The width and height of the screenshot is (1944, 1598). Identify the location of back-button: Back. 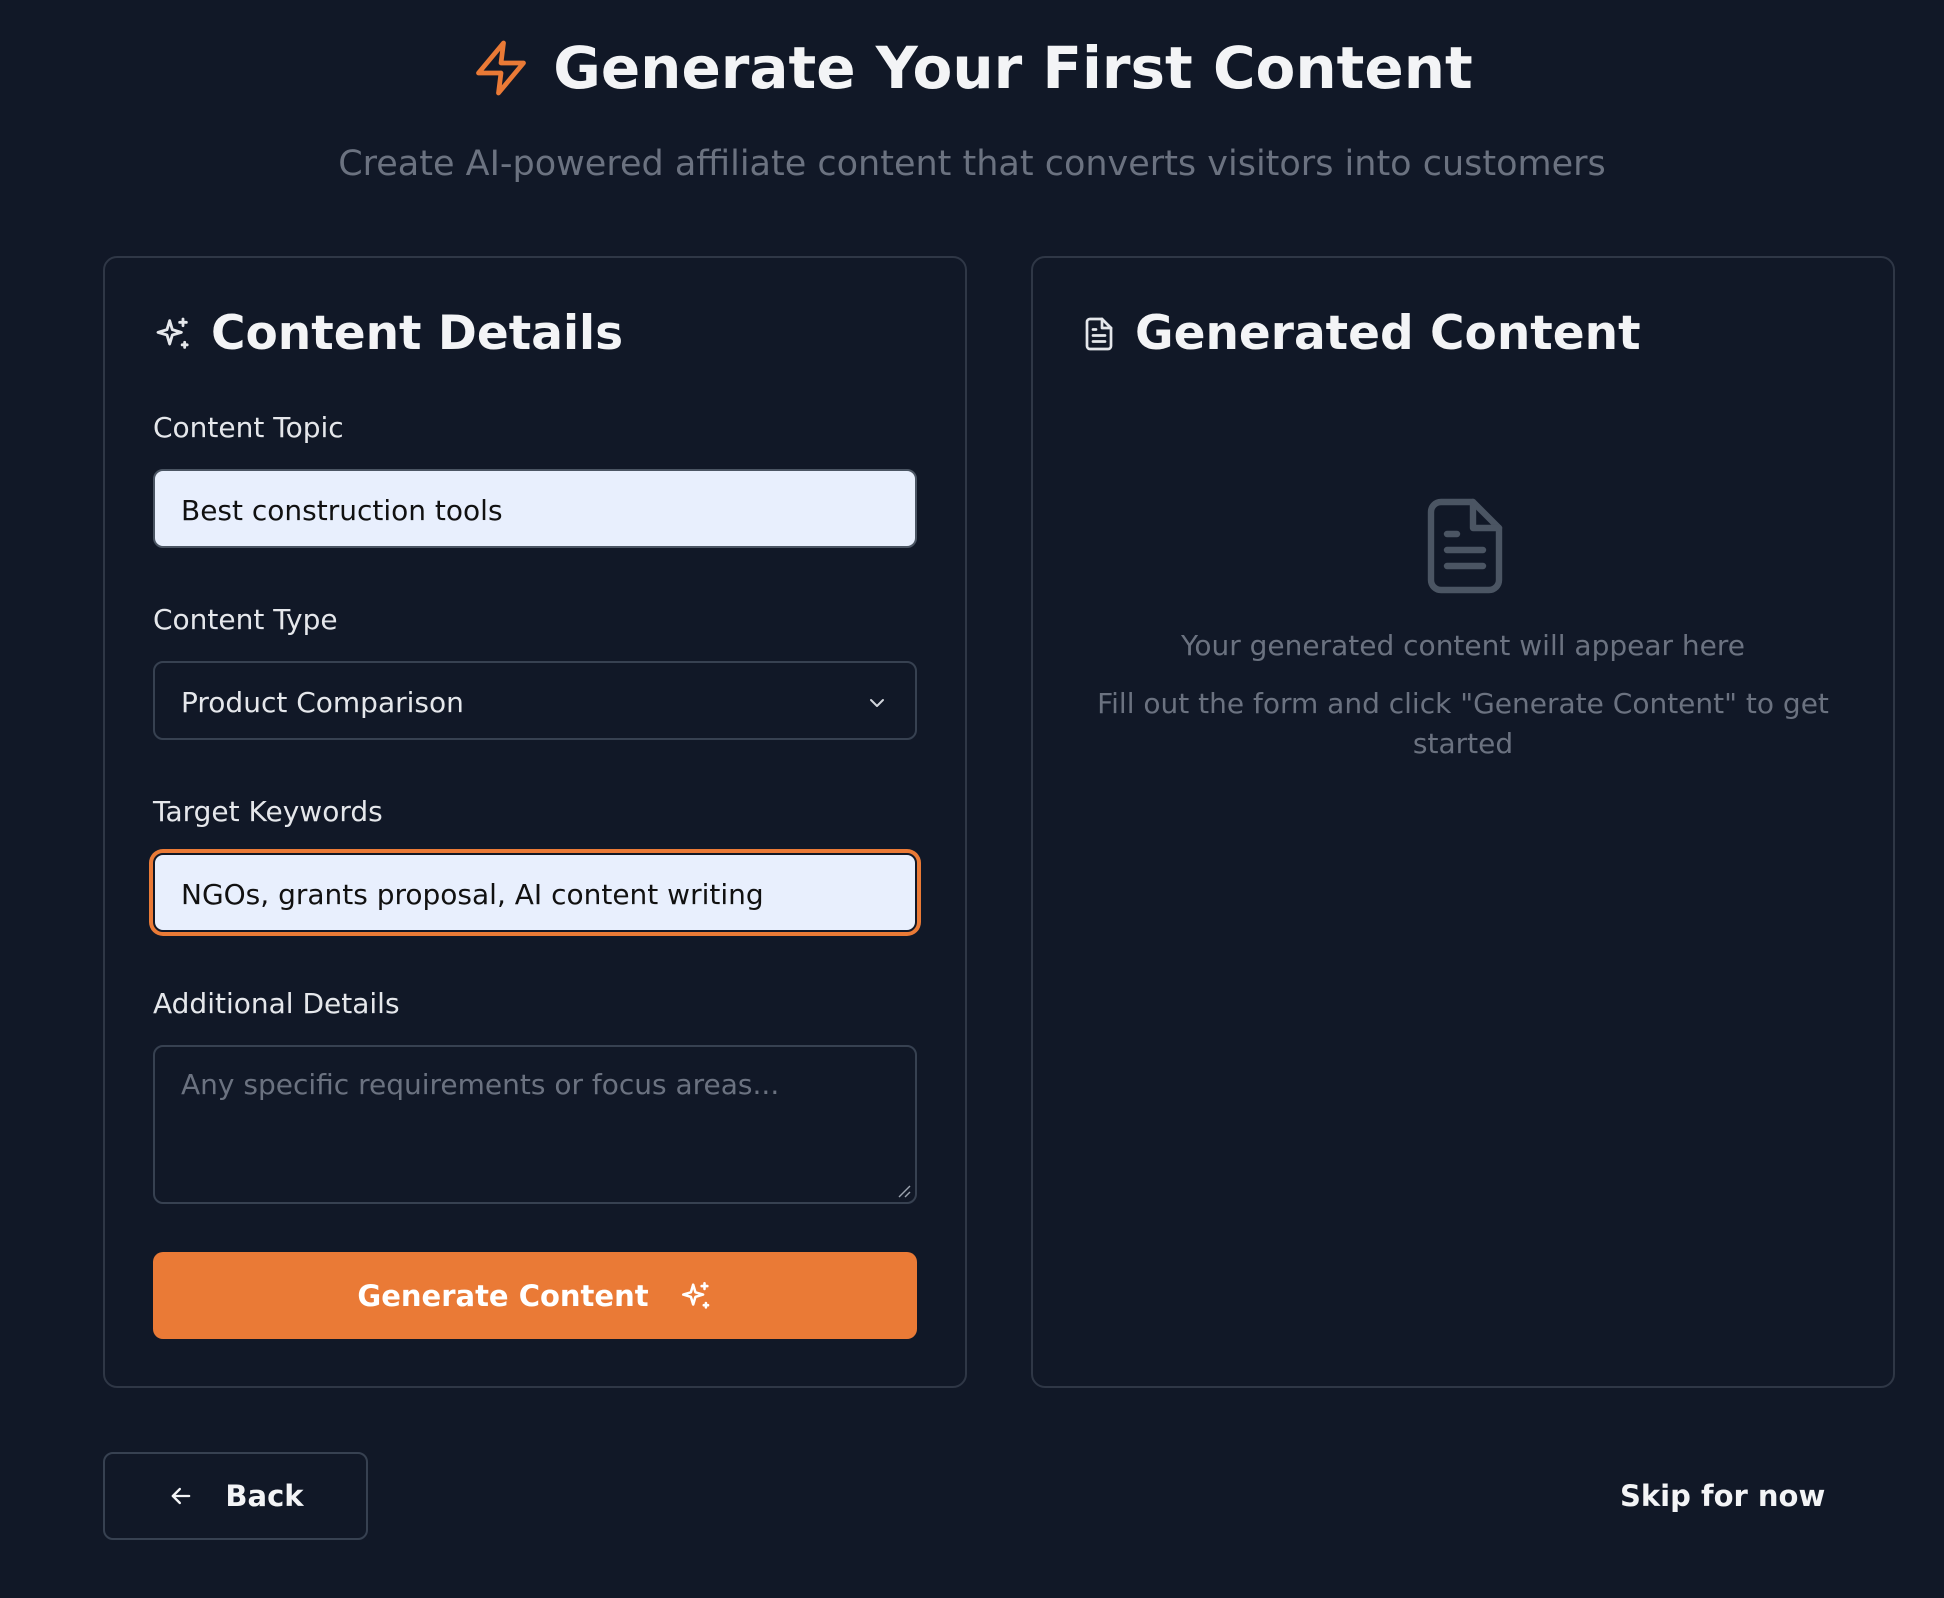
(235, 1496).